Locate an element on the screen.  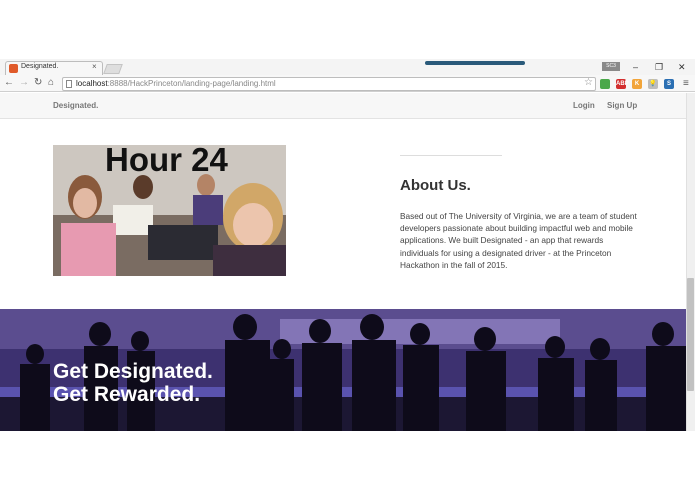
photo-caption: Hour 24 is located at coordinates (166, 159).